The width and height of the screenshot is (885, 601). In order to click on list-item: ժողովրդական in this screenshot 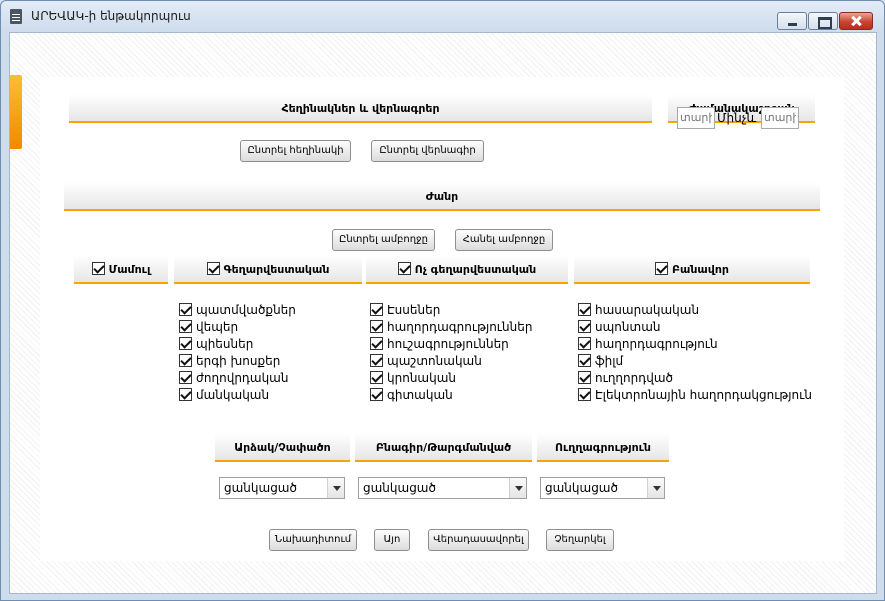, I will do `click(237, 378)`.